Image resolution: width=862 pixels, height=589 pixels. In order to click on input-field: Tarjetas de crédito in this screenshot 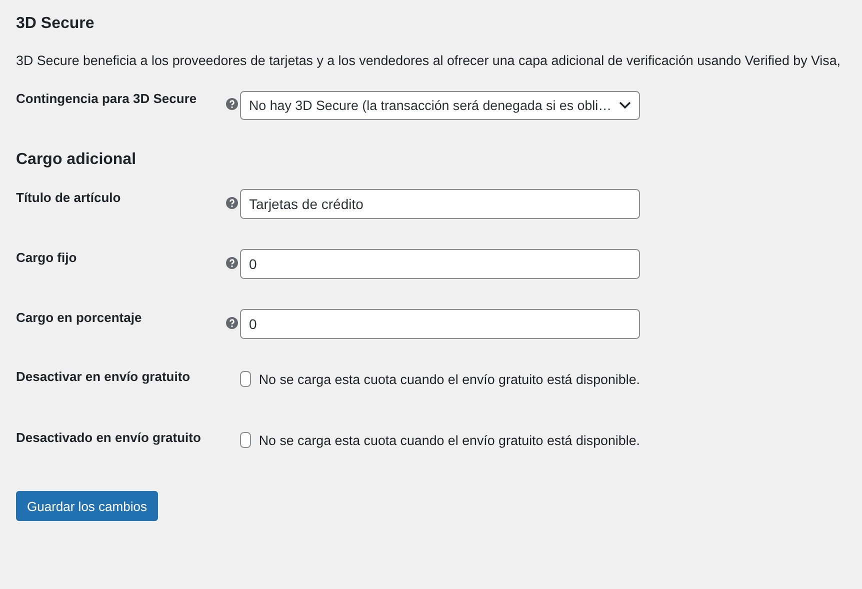, I will do `click(440, 204)`.